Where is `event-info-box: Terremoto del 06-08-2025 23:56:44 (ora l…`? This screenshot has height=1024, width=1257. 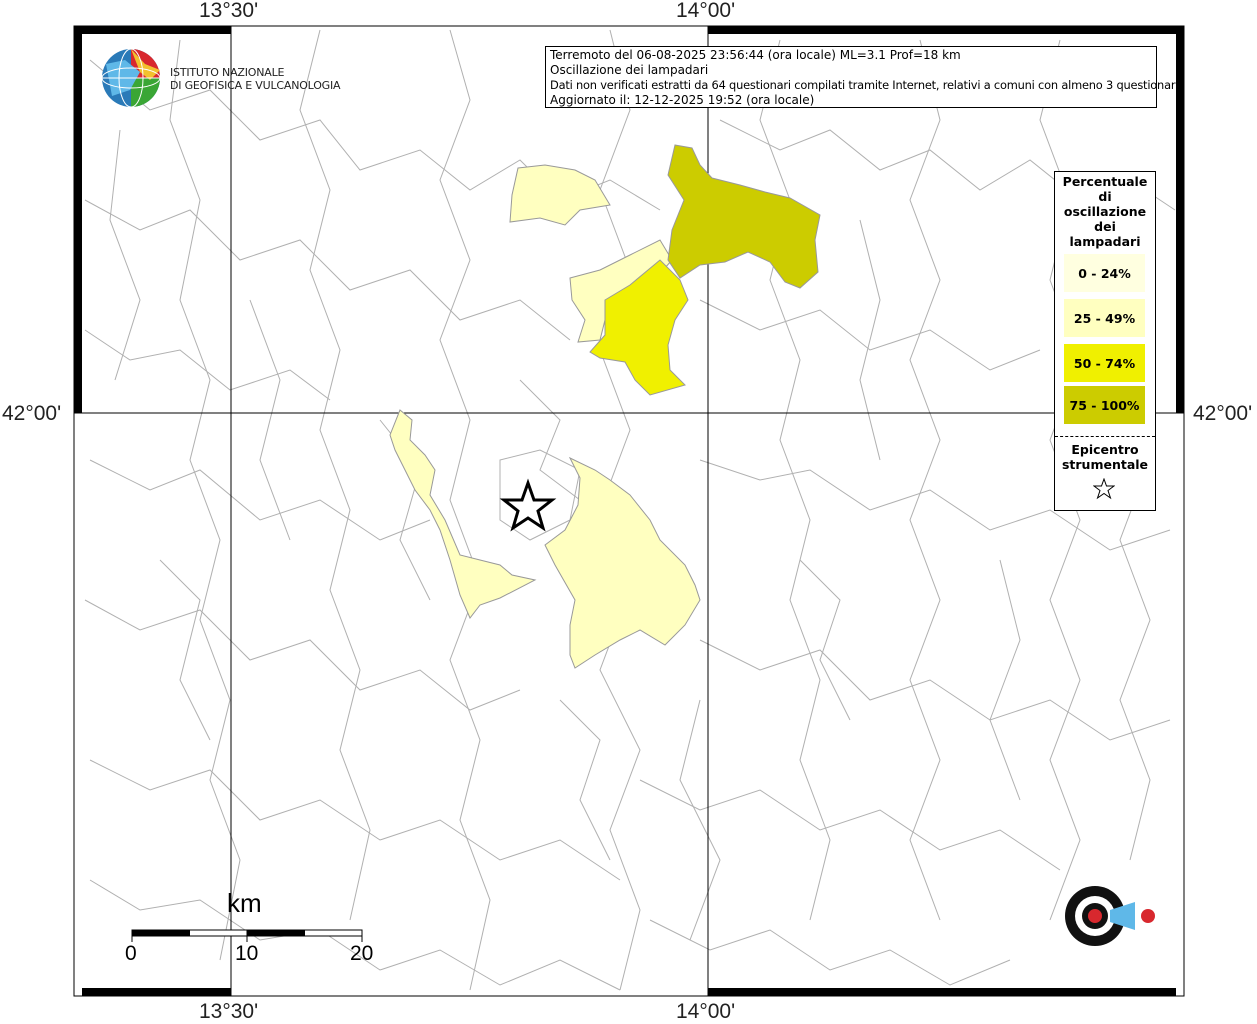
event-info-box: Terremoto del 06-08-2025 23:56:44 (ora l… is located at coordinates (863, 77).